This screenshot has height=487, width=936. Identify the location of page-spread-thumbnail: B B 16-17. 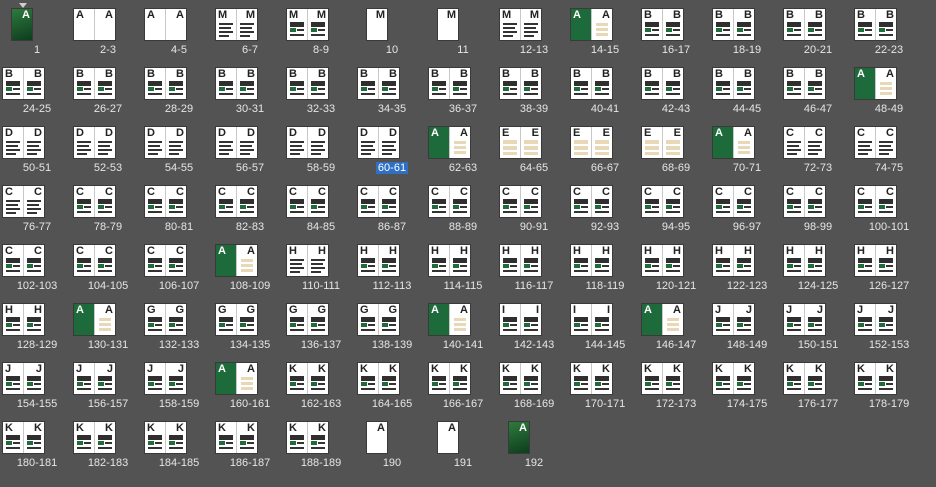
(676, 30).